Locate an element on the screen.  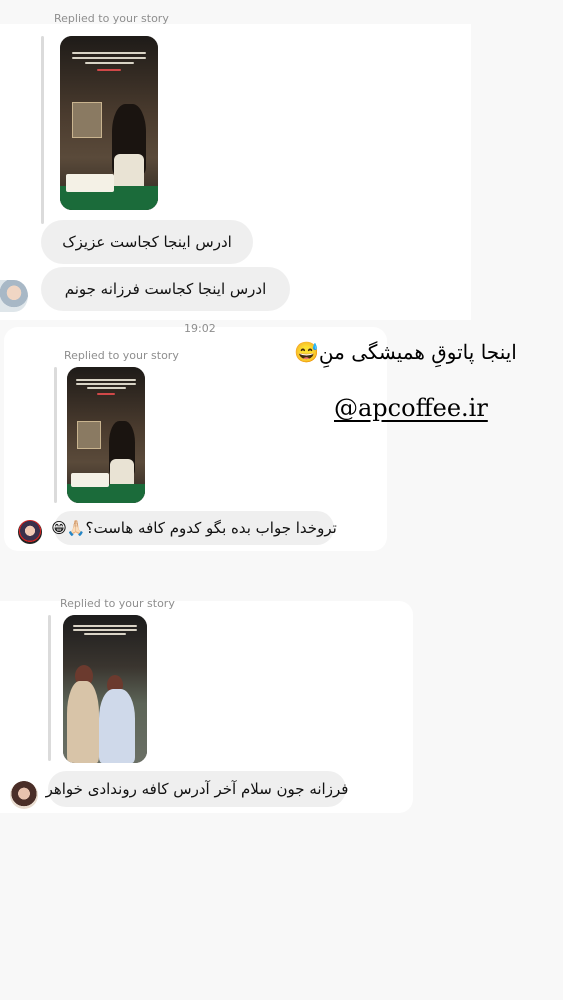
message-bubble: ادرس اینجا کجاست فرزانه جونم is located at coordinates (165, 289).